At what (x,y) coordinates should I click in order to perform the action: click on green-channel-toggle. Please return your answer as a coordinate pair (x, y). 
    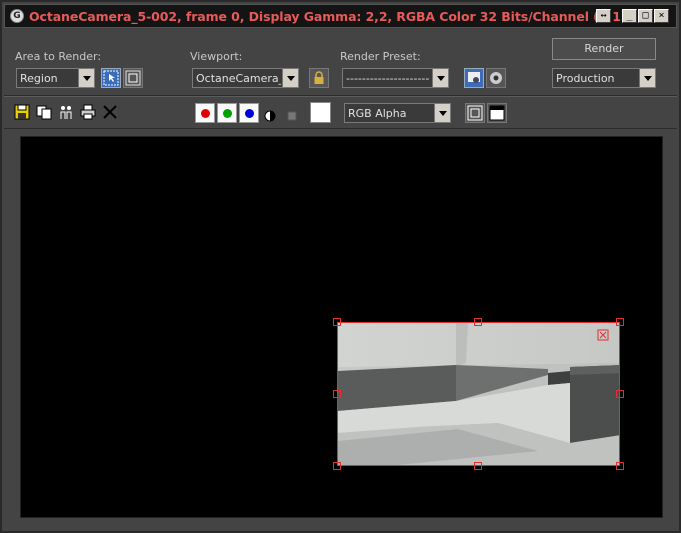
    Looking at the image, I should click on (227, 113).